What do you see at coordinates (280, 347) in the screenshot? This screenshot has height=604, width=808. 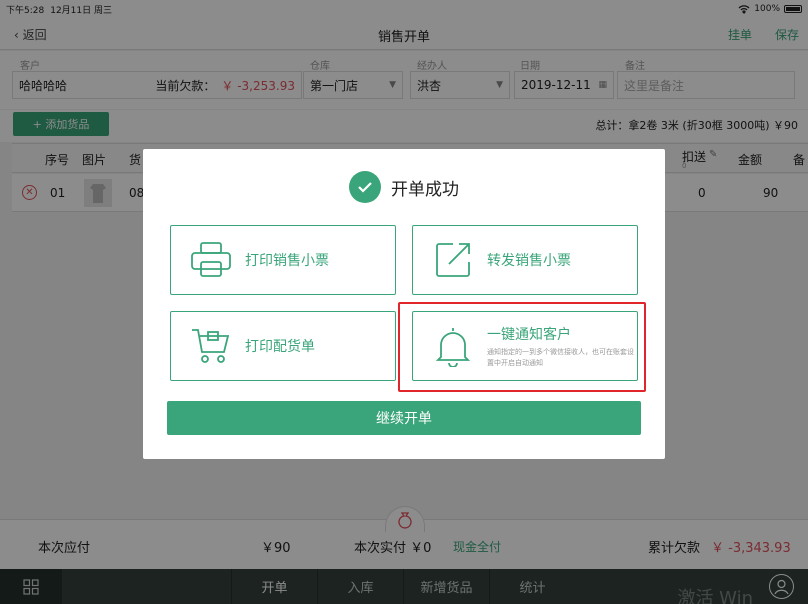 I see `print-picklist-label: 打印配货单` at bounding box center [280, 347].